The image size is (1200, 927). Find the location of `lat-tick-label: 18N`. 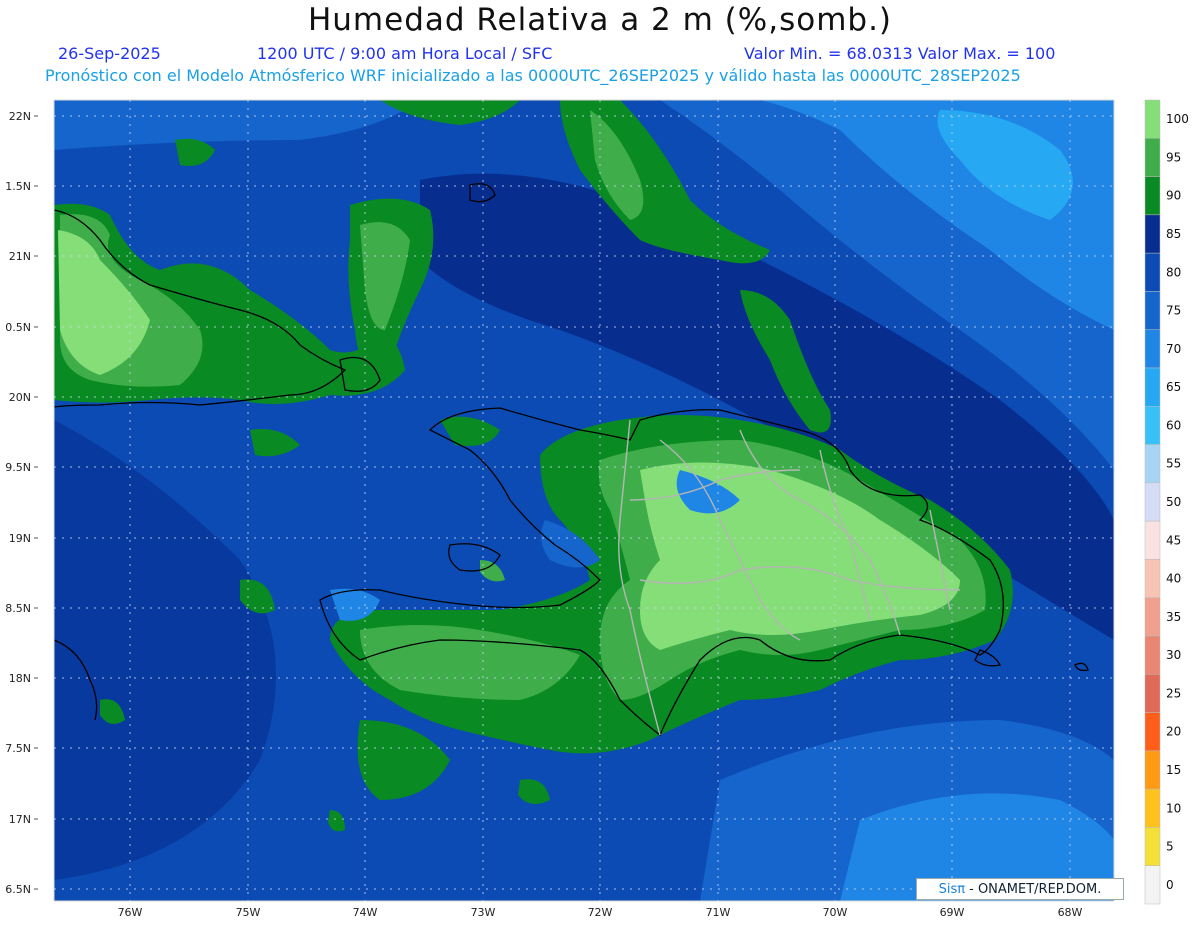

lat-tick-label: 18N is located at coordinates (20, 678).